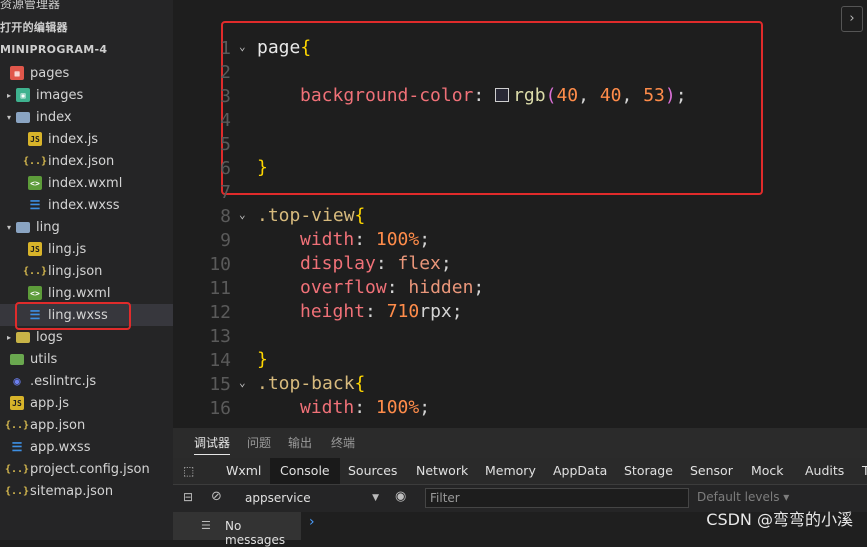  Describe the element at coordinates (520, 443) in the screenshot. I see `panel-tab-bar: 调试器 问题 输出 终端` at that location.